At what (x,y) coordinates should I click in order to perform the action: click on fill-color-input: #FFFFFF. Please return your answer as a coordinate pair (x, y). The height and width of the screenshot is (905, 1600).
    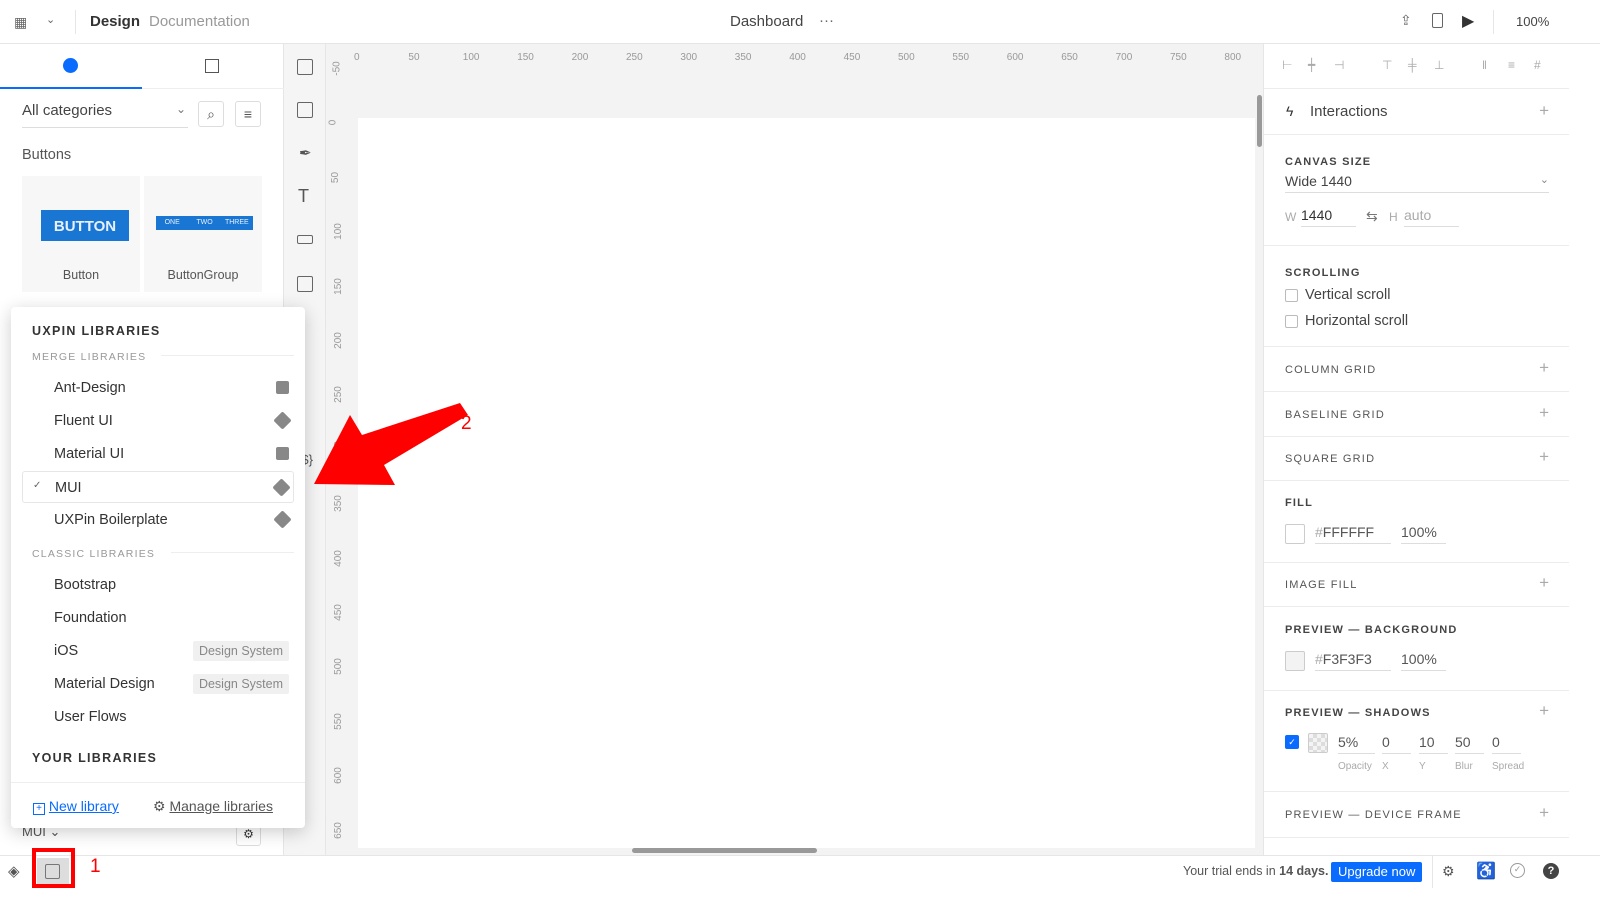
    Looking at the image, I should click on (1353, 534).